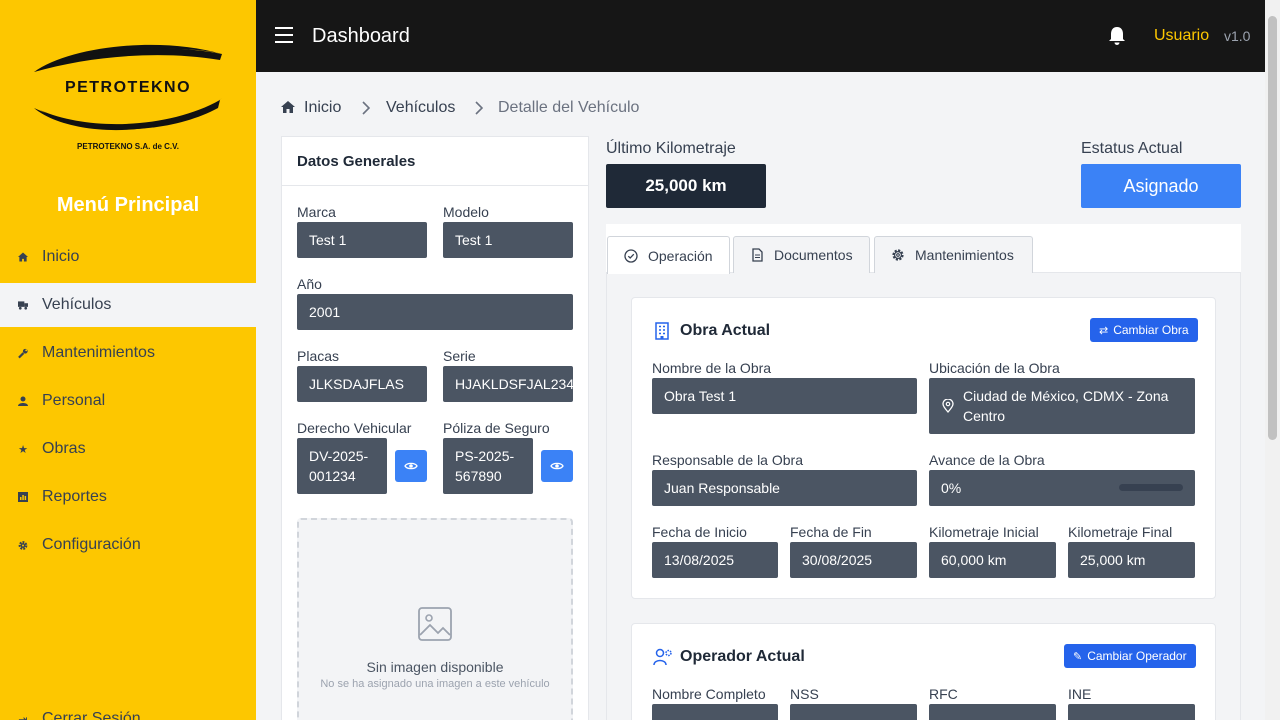 The height and width of the screenshot is (720, 1280). Describe the element at coordinates (459, 356) in the screenshot. I see `serie-label: Serie` at that location.